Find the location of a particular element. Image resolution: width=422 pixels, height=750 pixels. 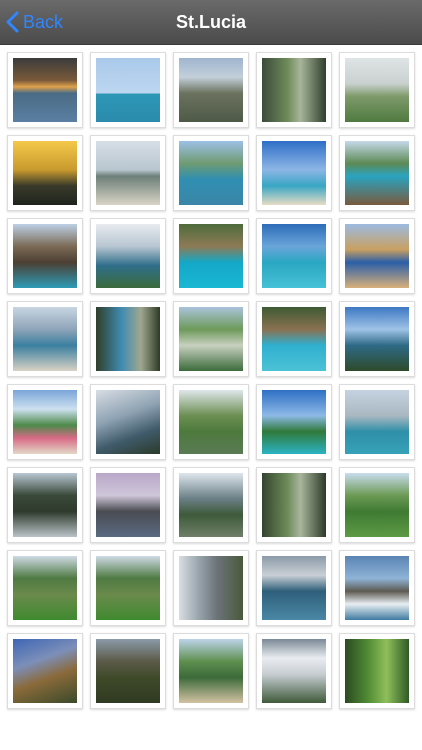

navigation-bar: Back St.Lucia is located at coordinates (211, 22).